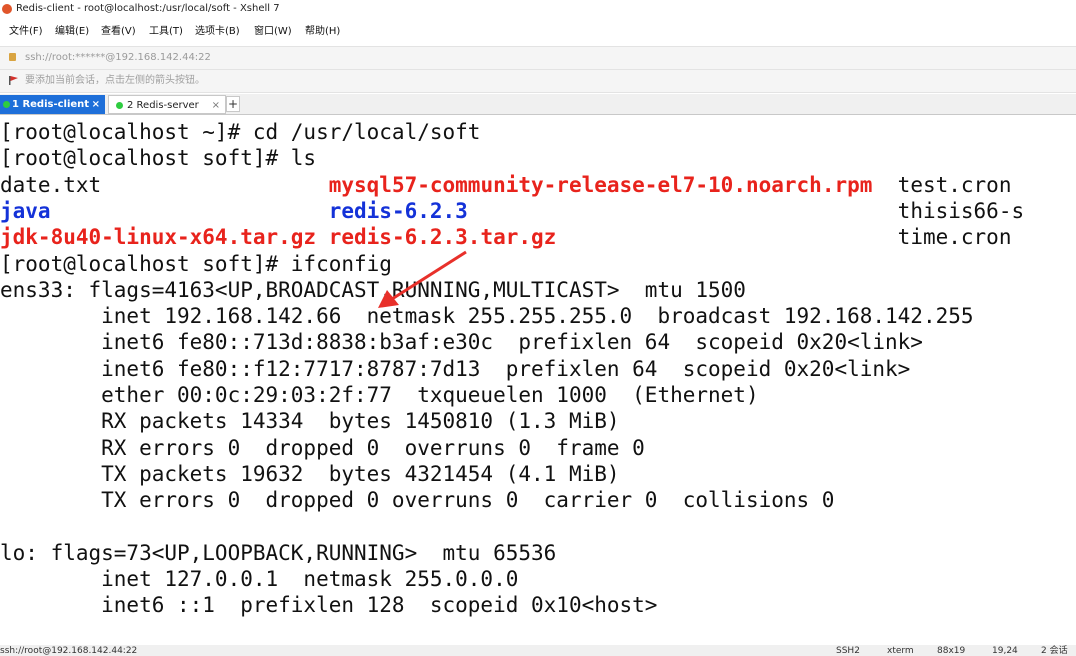 The width and height of the screenshot is (1076, 656). I want to click on menu-help: 帮助(H), so click(322, 32).